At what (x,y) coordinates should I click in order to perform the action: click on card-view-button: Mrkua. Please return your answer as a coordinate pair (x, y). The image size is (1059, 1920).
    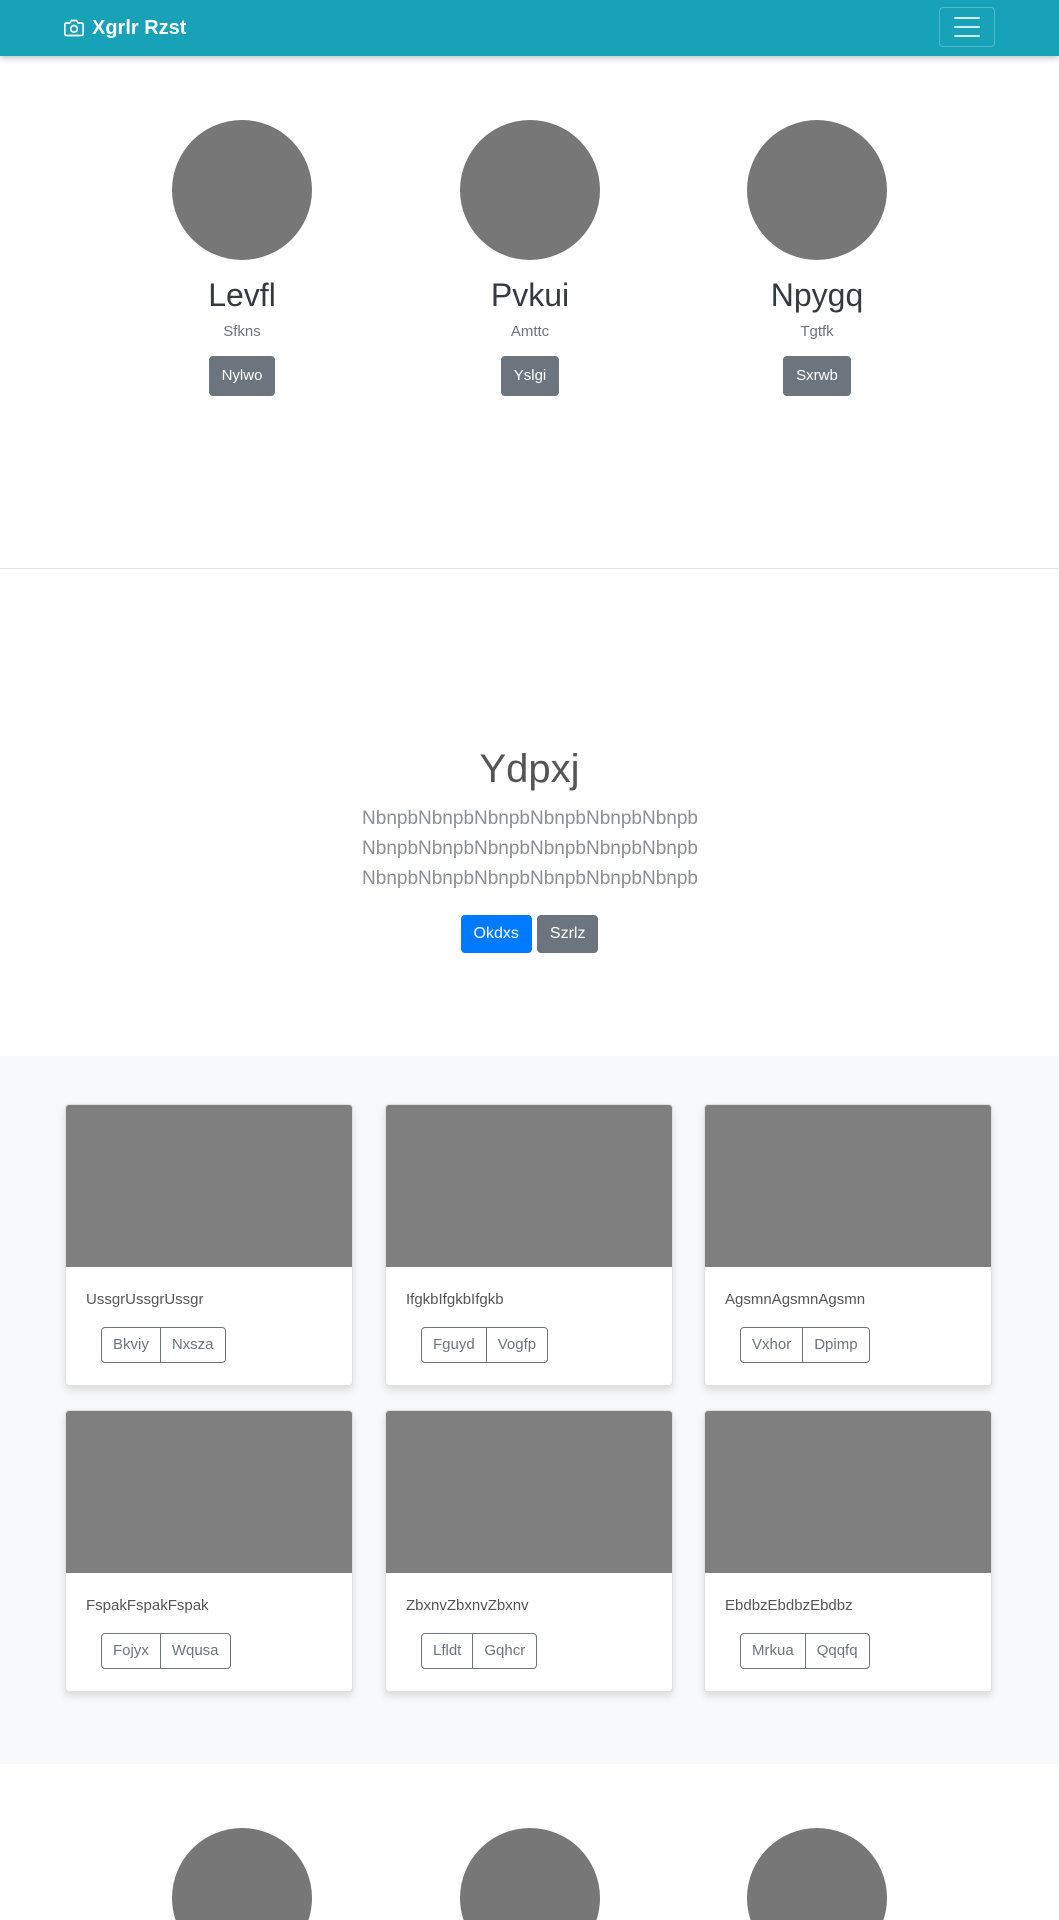
    Looking at the image, I should click on (773, 1651).